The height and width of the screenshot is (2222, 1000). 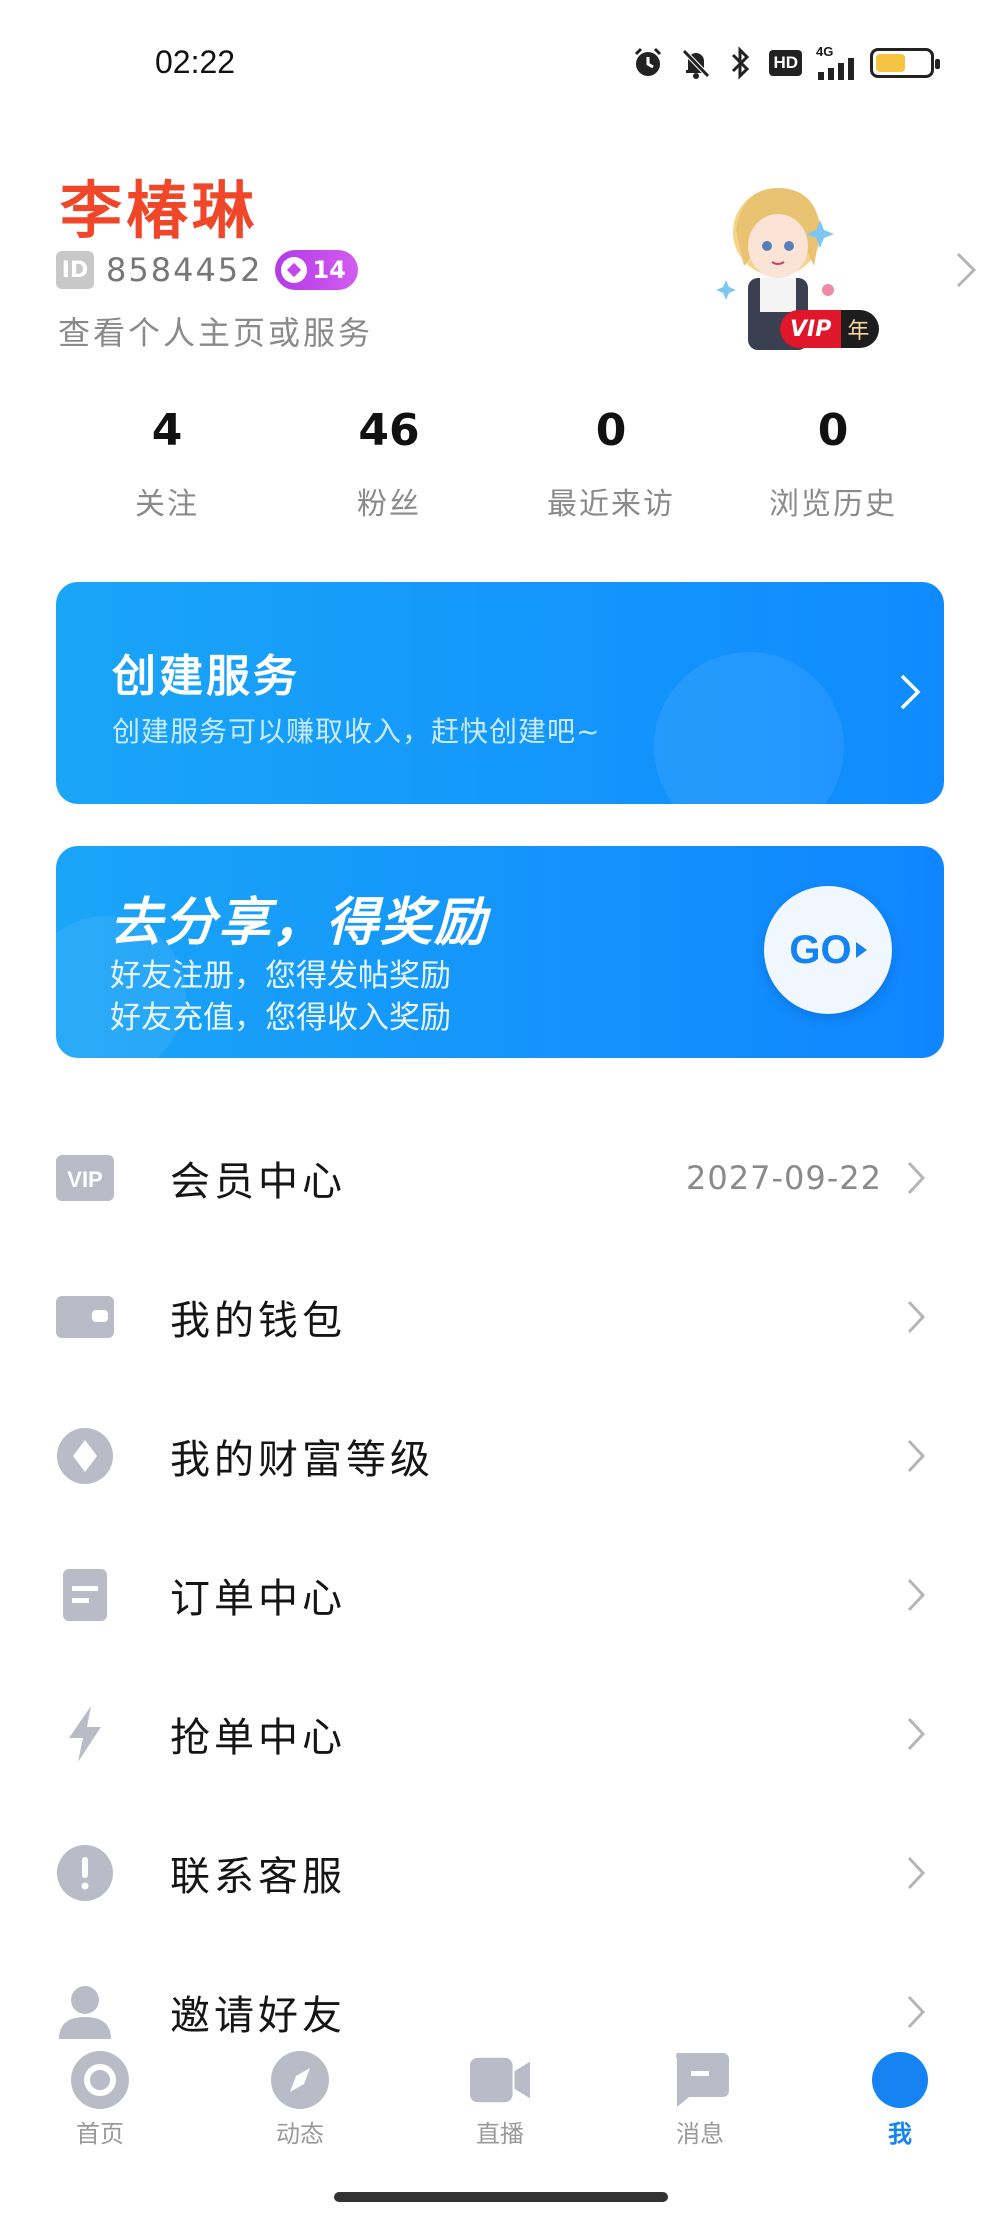 I want to click on stat-value: 4, so click(x=167, y=430).